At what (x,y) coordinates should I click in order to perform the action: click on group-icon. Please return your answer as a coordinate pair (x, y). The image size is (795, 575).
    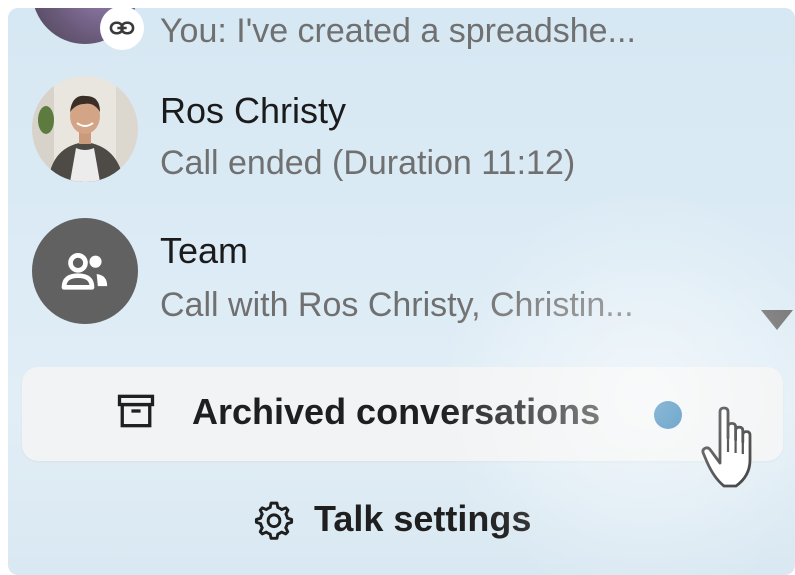
    Looking at the image, I should click on (84, 271).